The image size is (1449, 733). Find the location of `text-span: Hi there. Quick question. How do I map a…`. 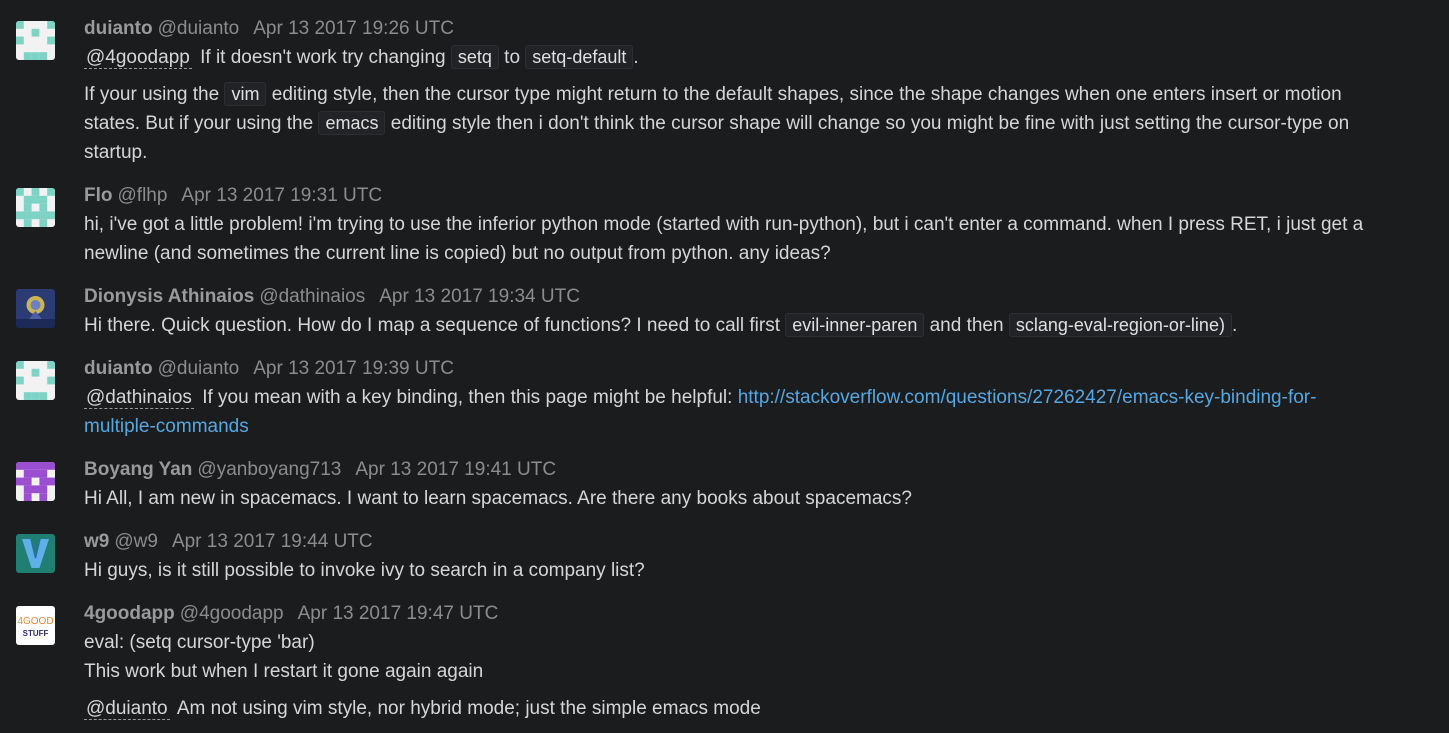

text-span: Hi there. Quick question. How do I map a… is located at coordinates (435, 325).